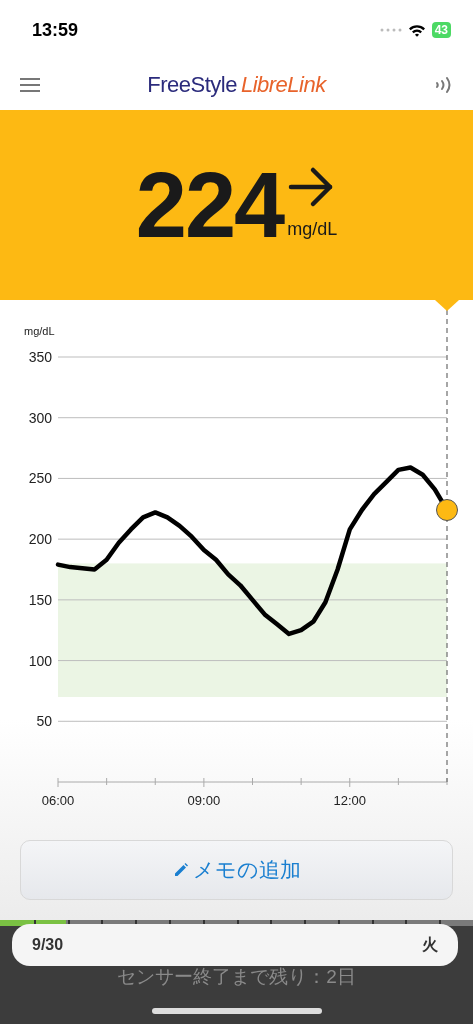 This screenshot has width=473, height=1024. I want to click on y-axis-label: 50, so click(44, 721).